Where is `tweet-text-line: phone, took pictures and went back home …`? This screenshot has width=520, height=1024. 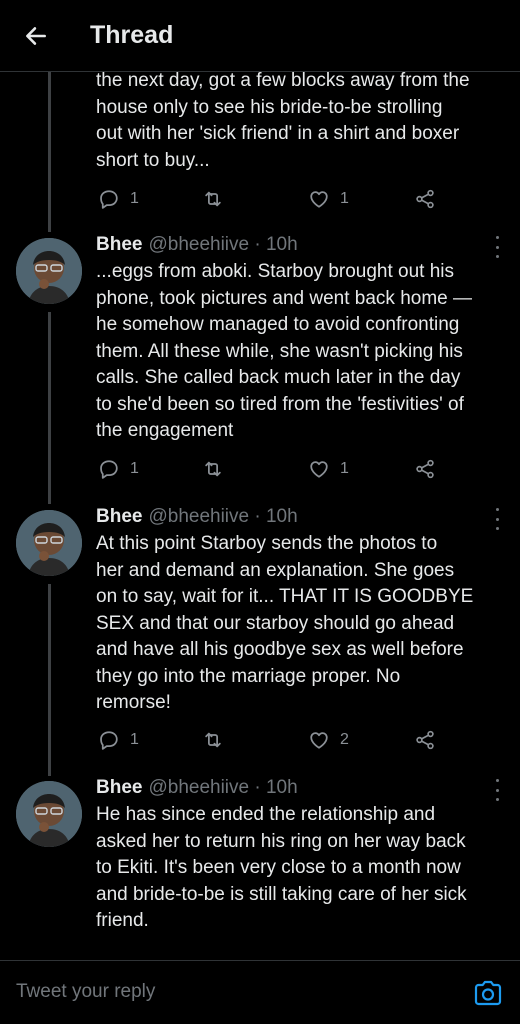
tweet-text-line: phone, took pictures and went back home … is located at coordinates (284, 298).